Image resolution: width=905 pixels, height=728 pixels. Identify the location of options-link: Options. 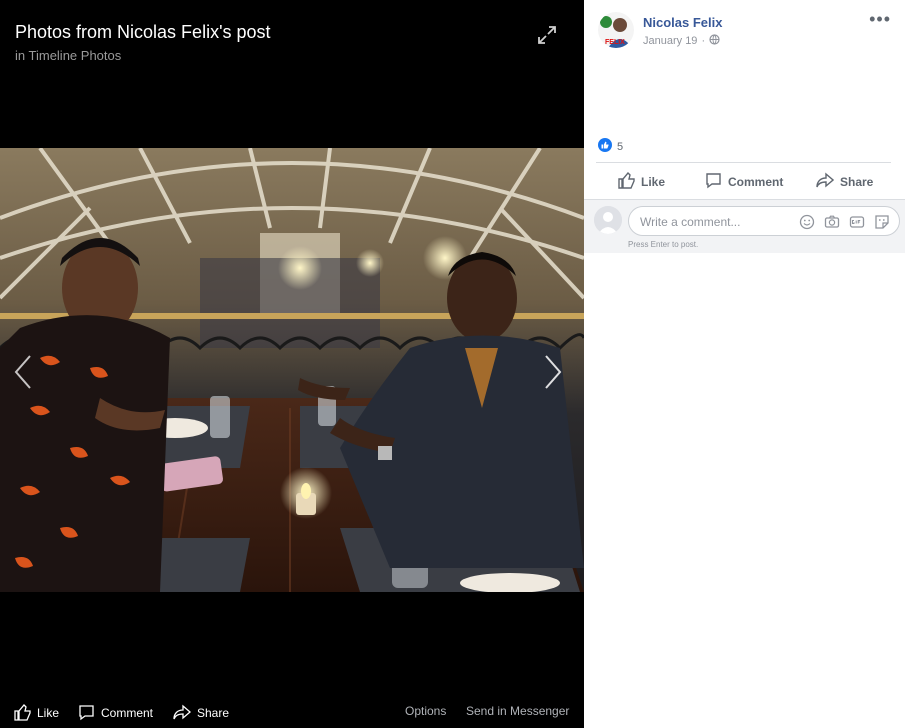
(425, 711).